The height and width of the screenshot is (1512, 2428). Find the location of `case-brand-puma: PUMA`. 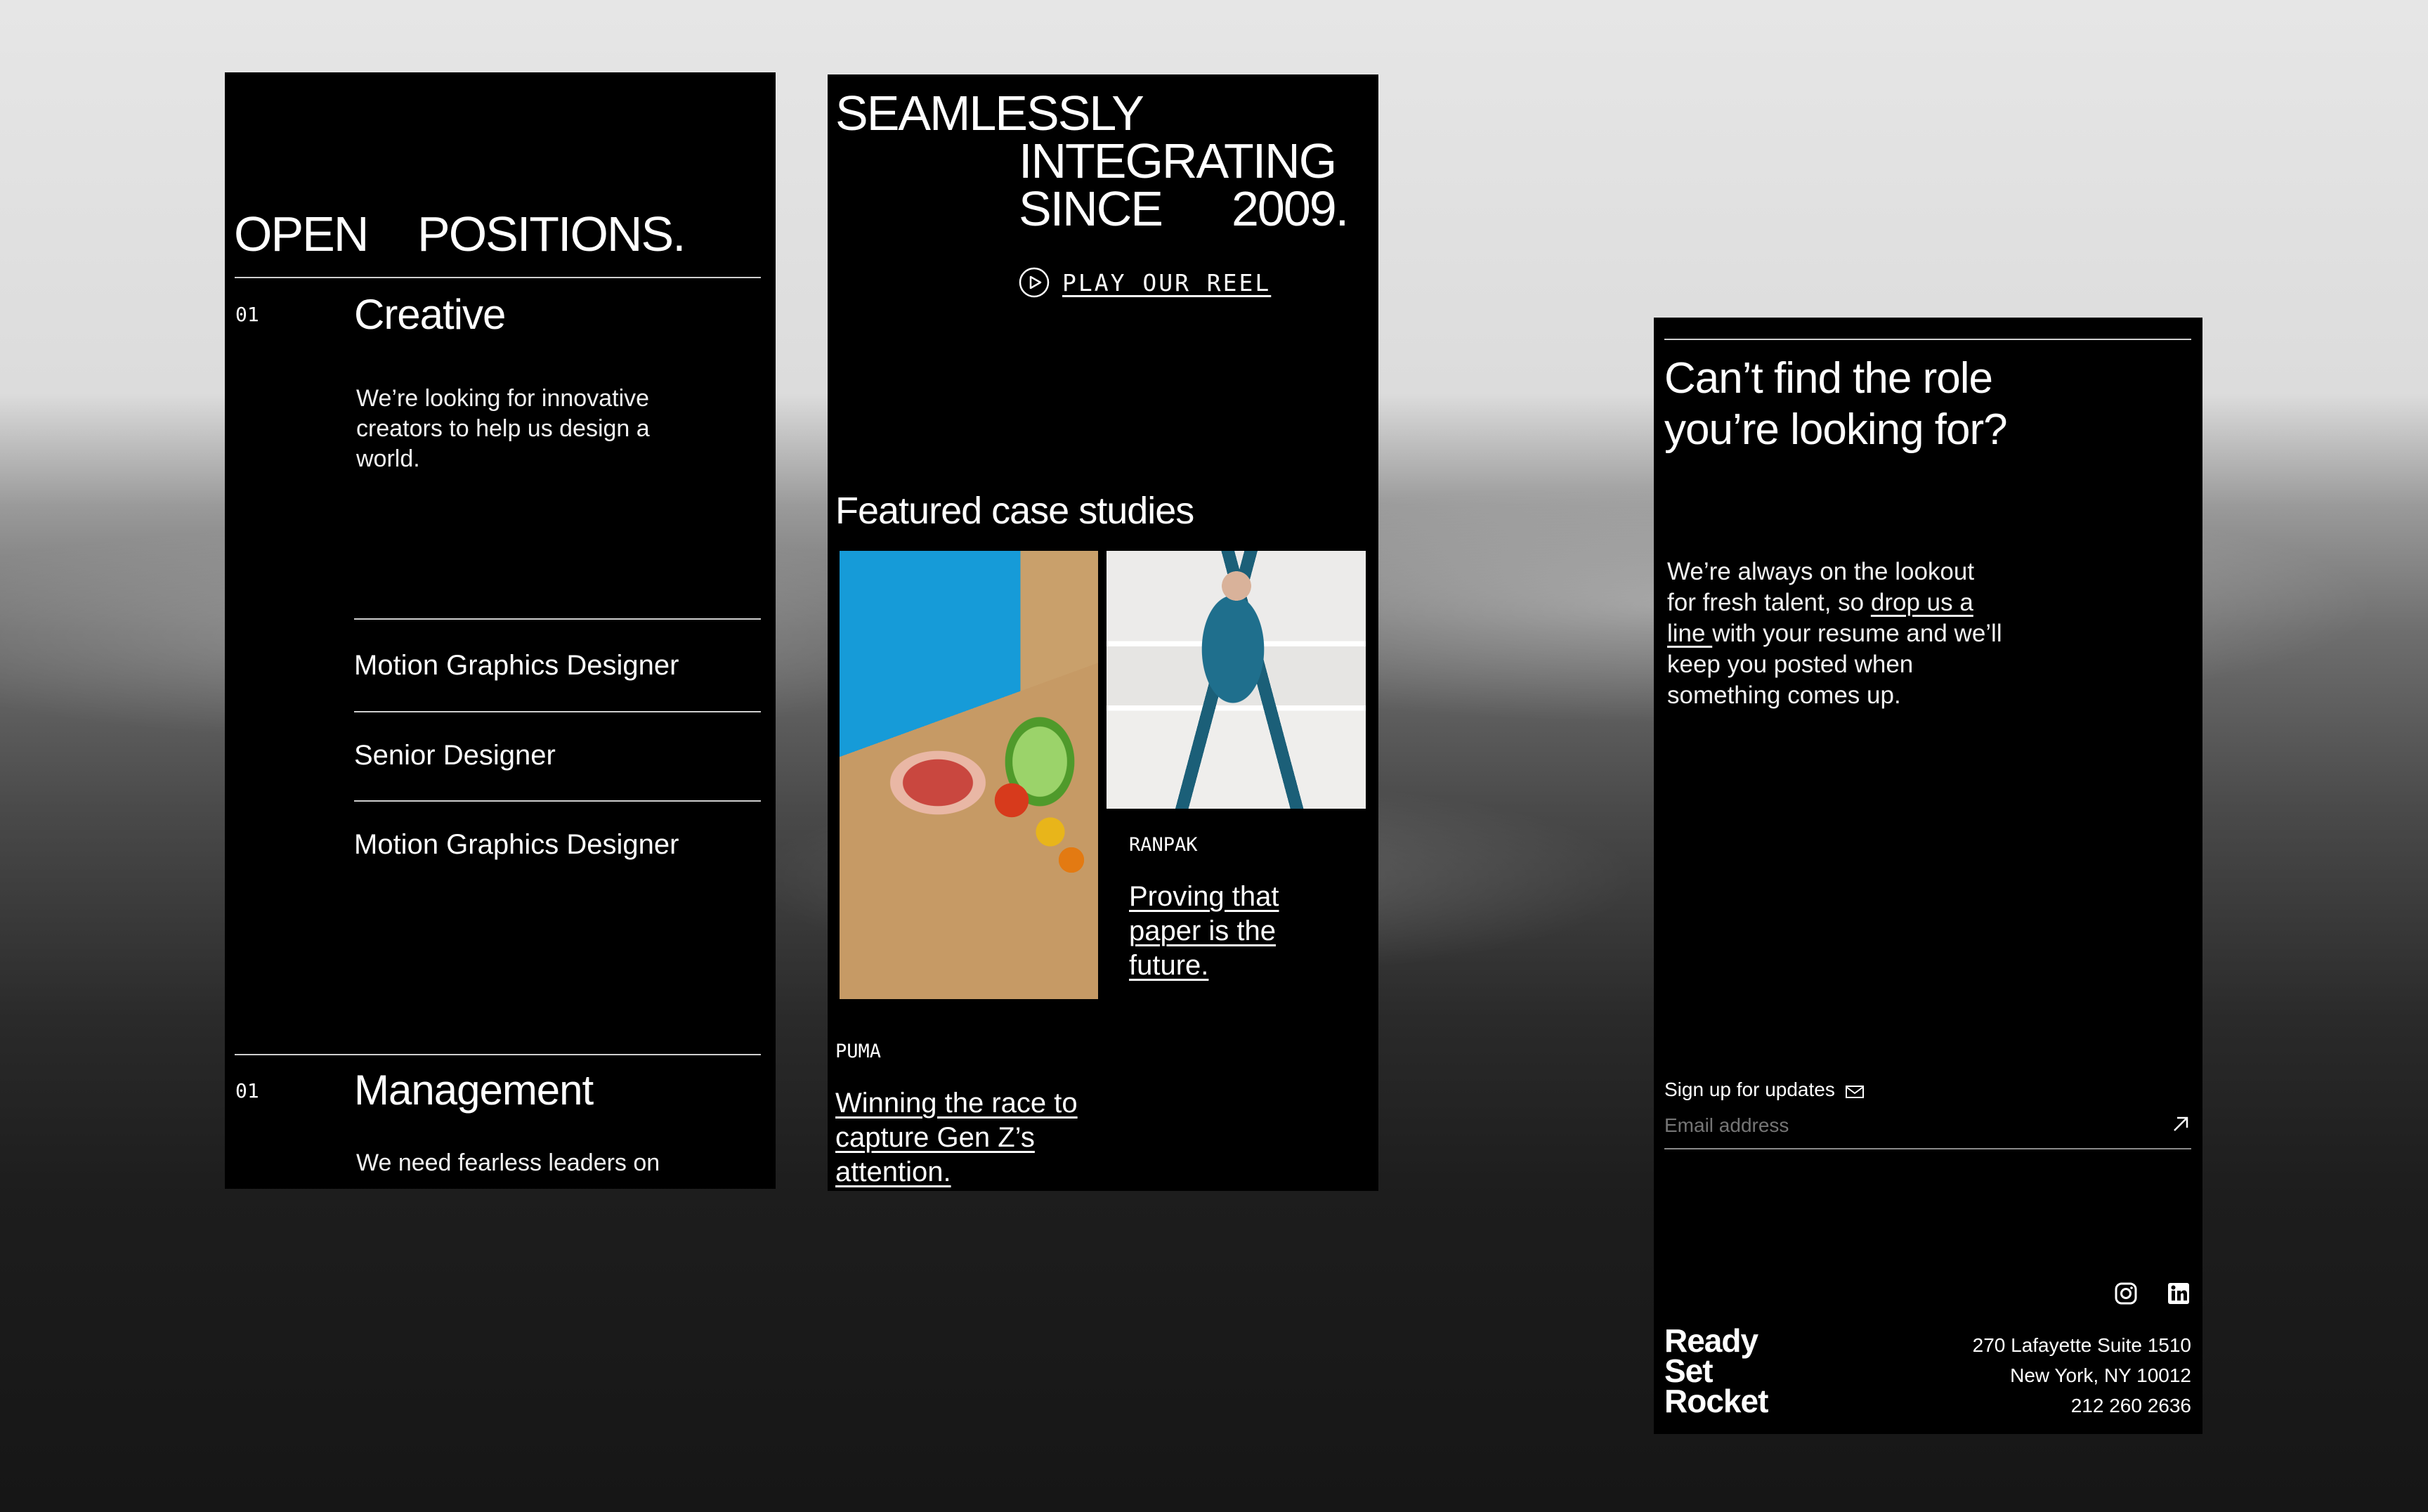

case-brand-puma: PUMA is located at coordinates (858, 1051).